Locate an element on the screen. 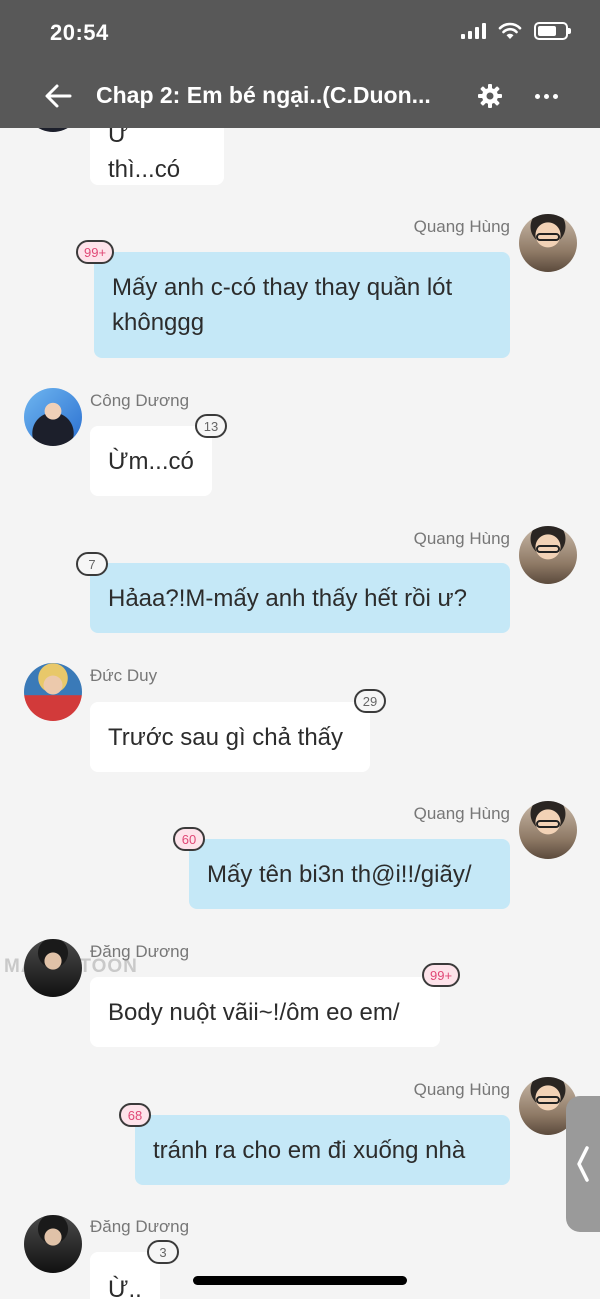 The width and height of the screenshot is (600, 1299). gear-icon is located at coordinates (490, 96).